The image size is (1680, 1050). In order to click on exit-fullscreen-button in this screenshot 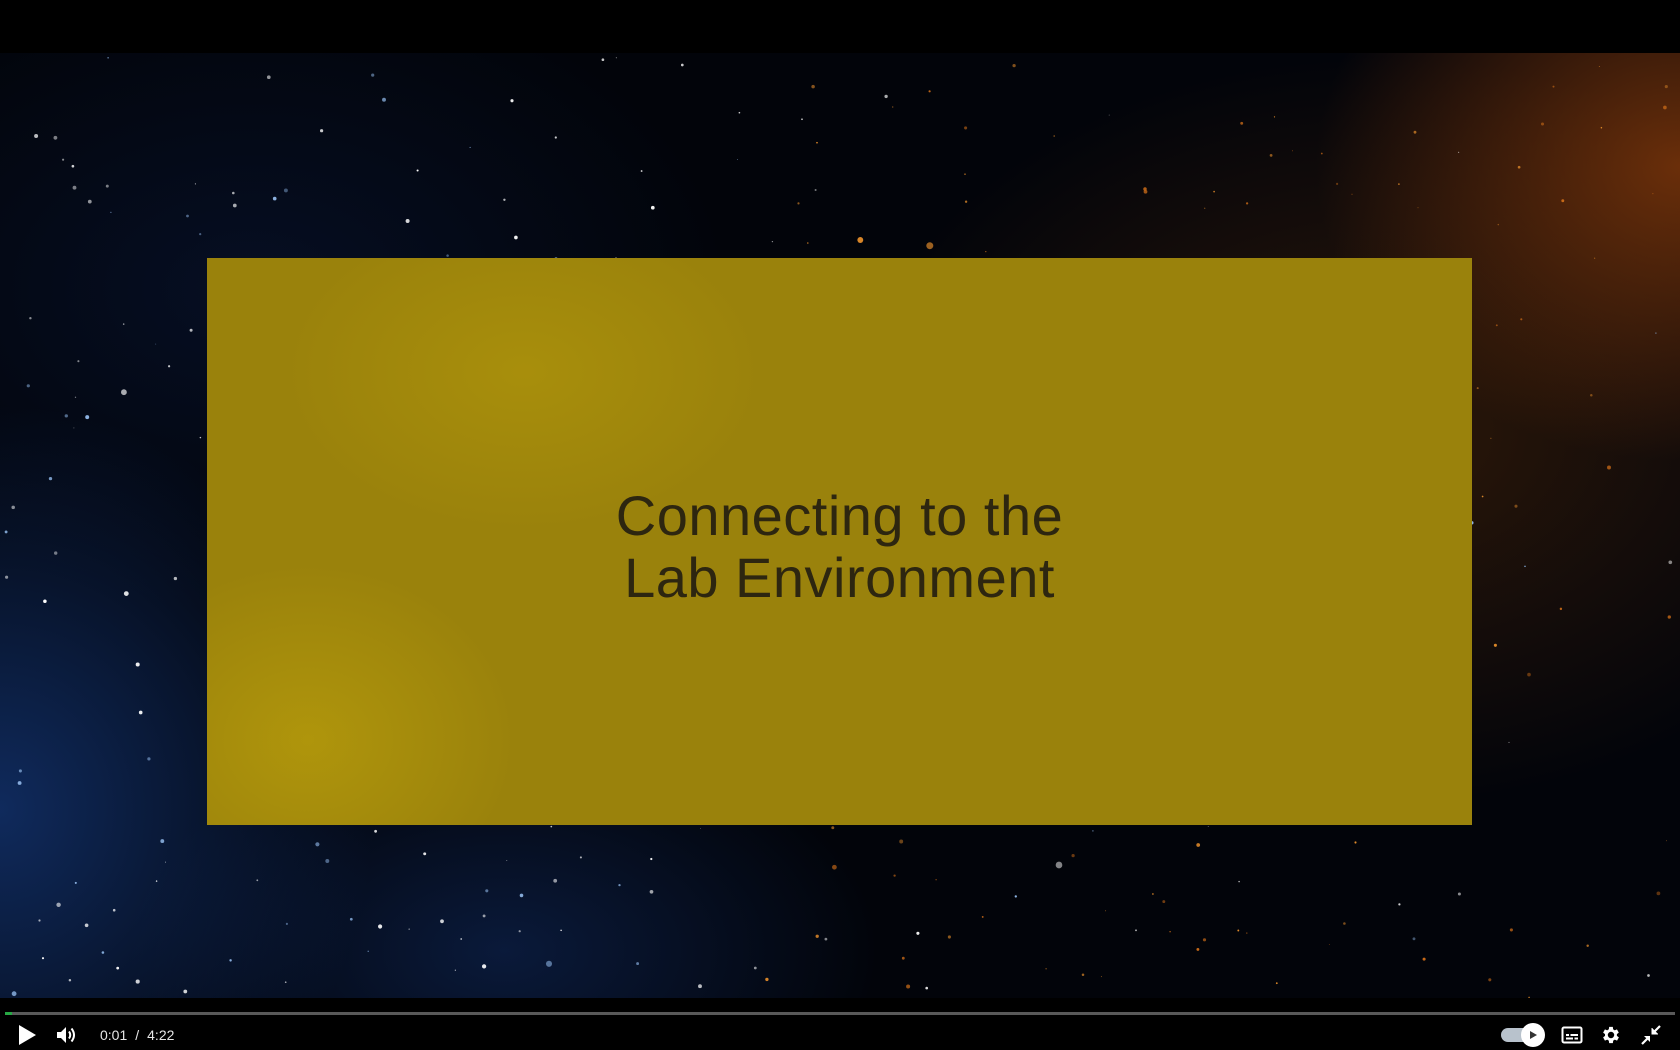, I will do `click(1651, 1035)`.